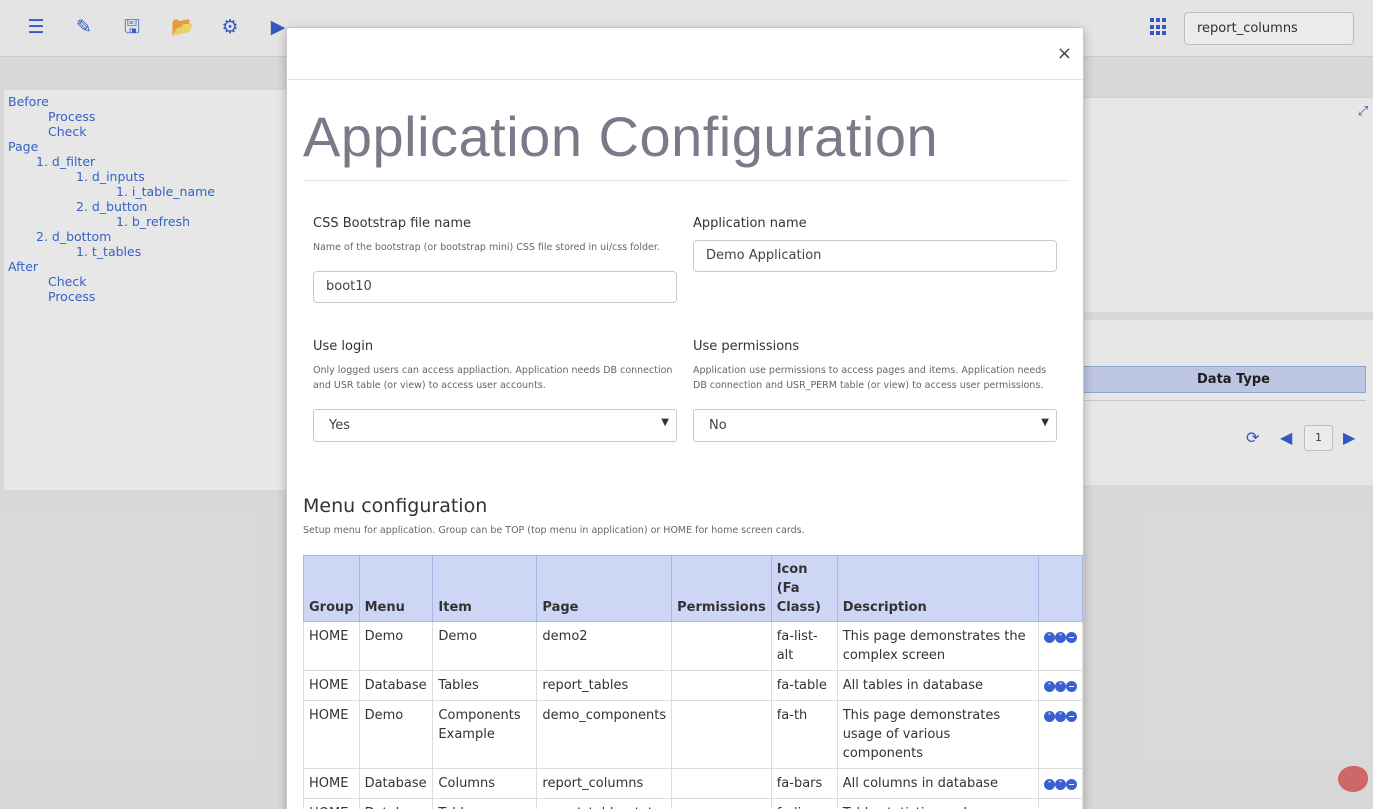 Image resolution: width=1373 pixels, height=809 pixels. Describe the element at coordinates (937, 588) in the screenshot. I see `column-header-description: Description` at that location.